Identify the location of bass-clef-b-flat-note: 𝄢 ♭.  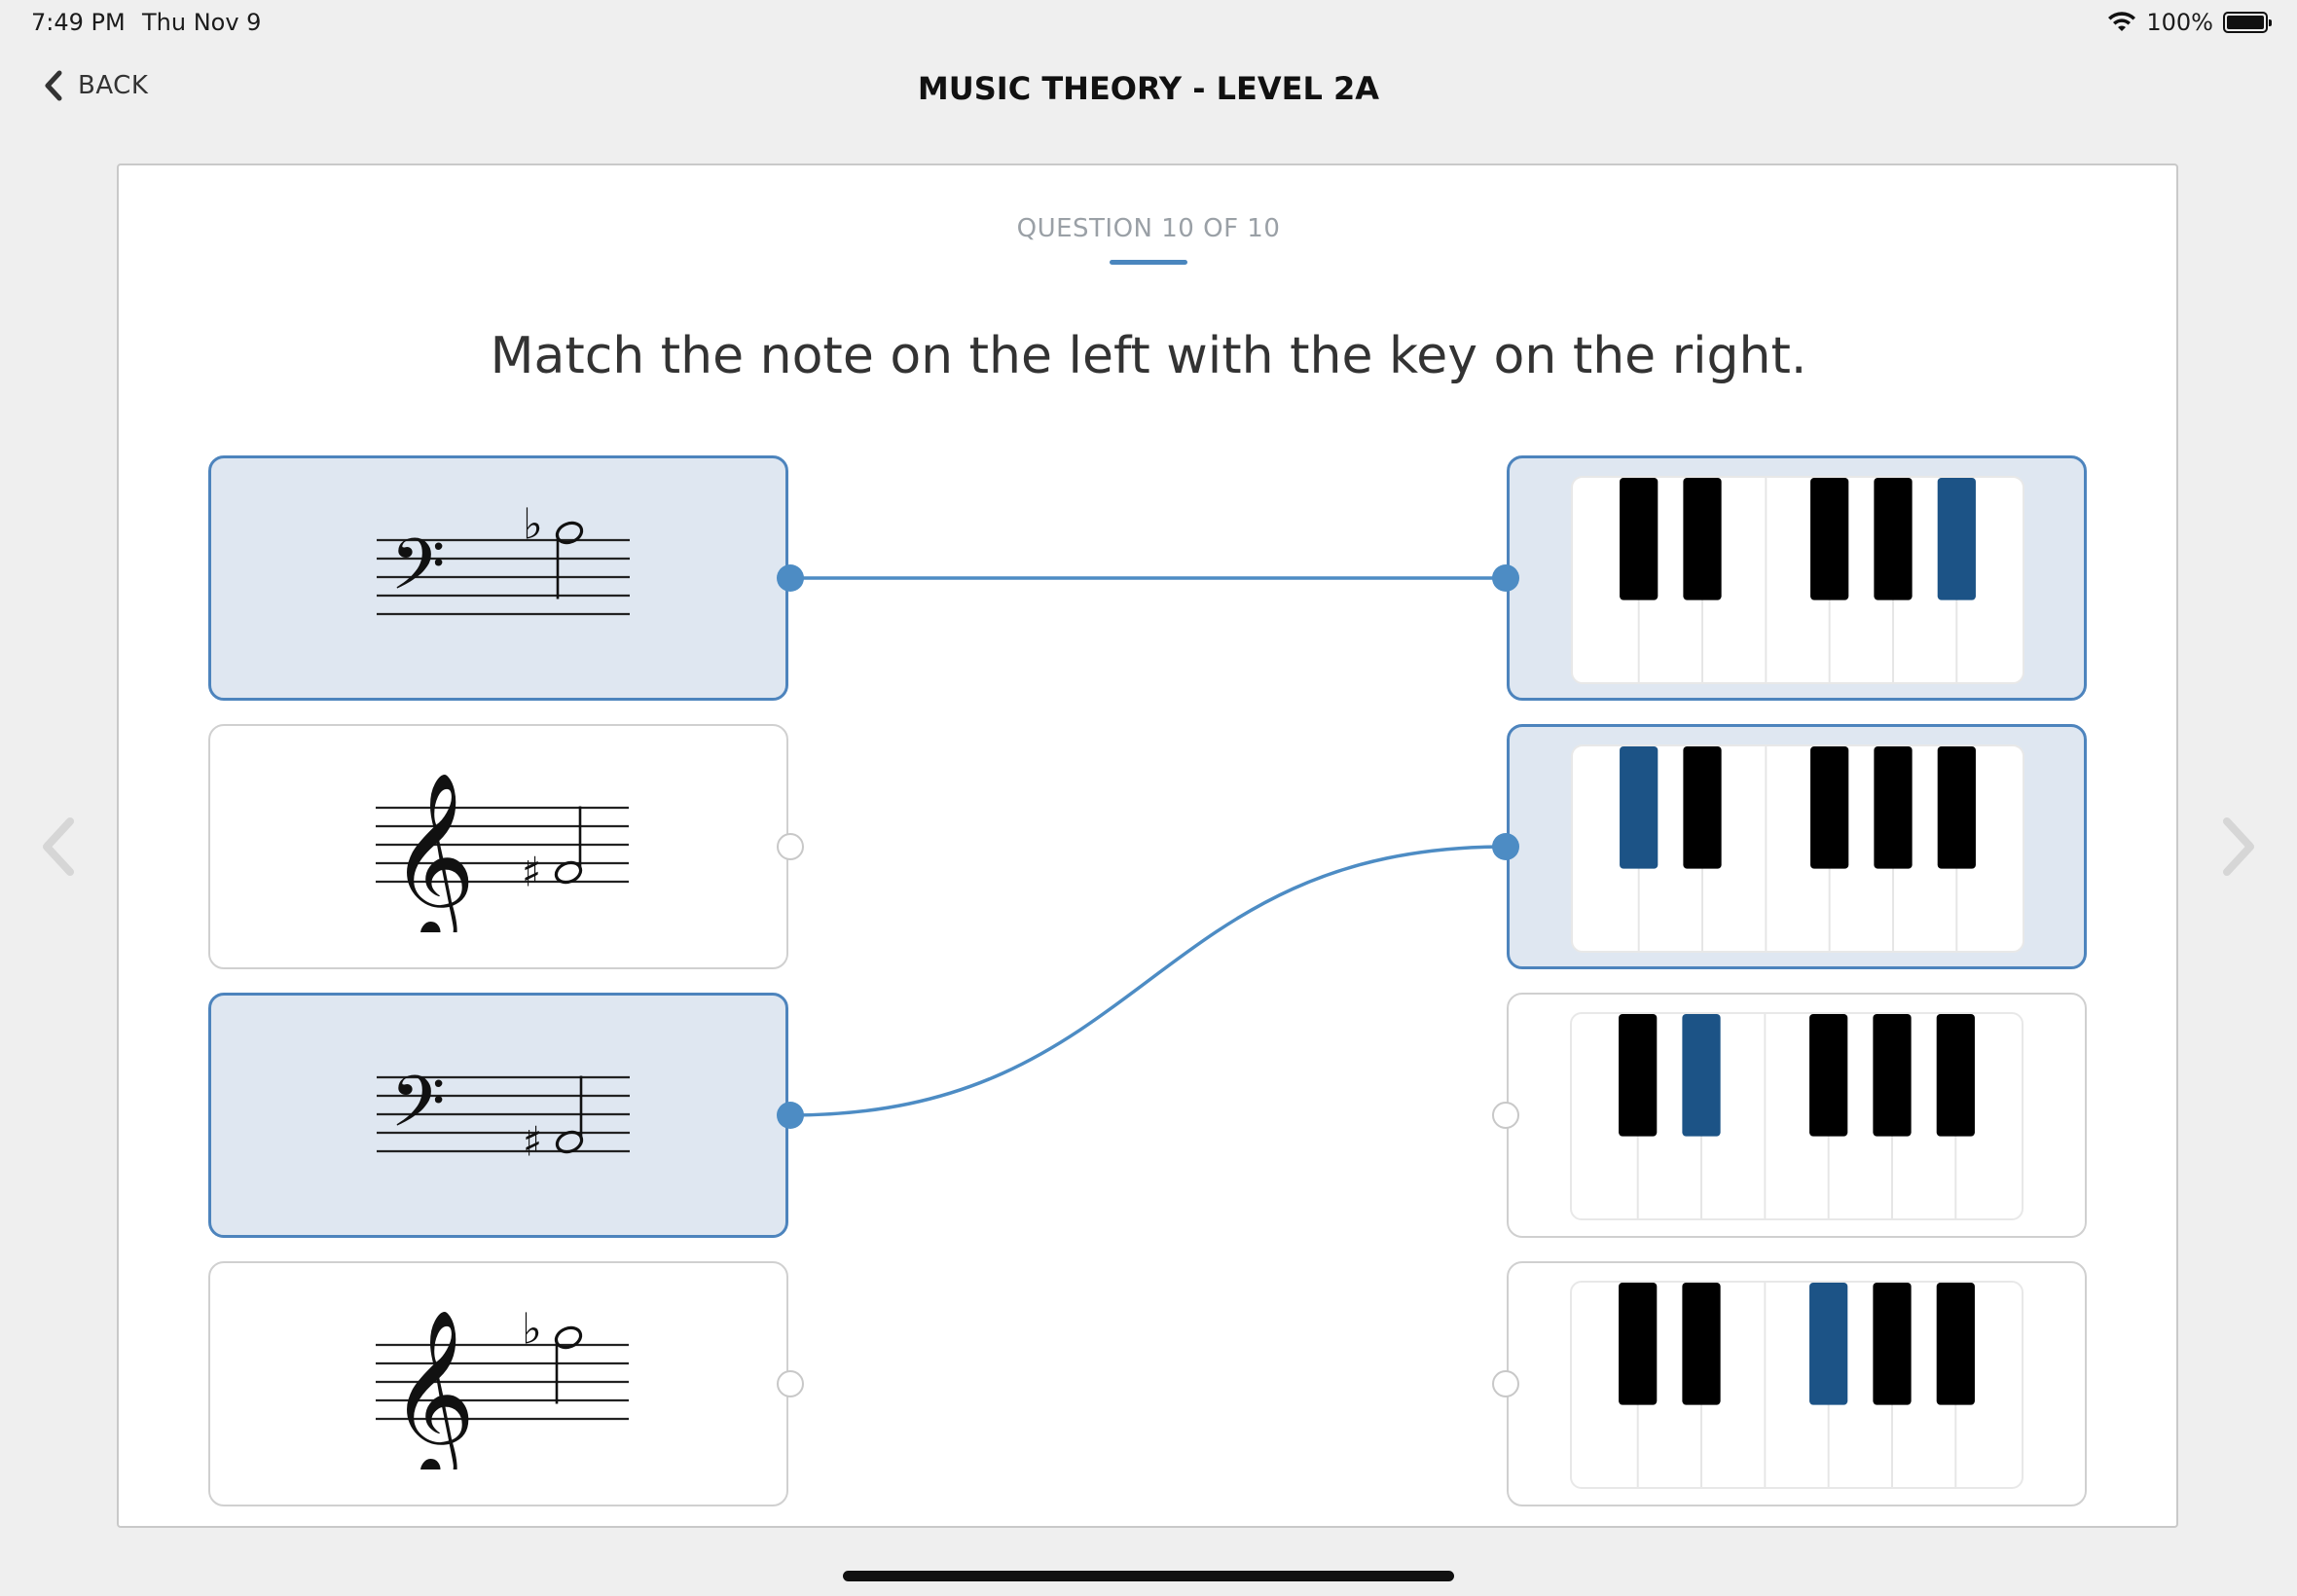
(503, 561).